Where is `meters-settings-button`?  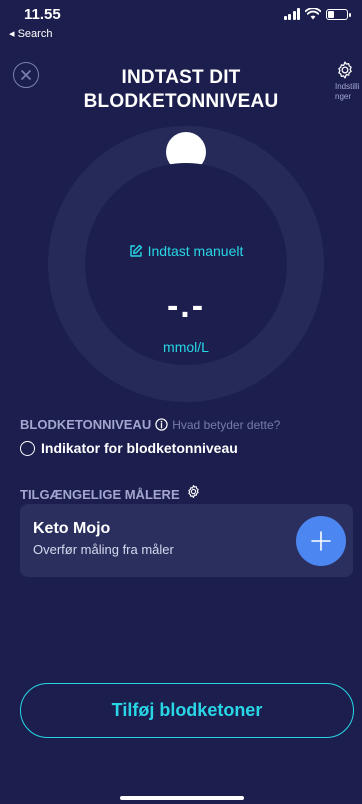 meters-settings-button is located at coordinates (193, 494).